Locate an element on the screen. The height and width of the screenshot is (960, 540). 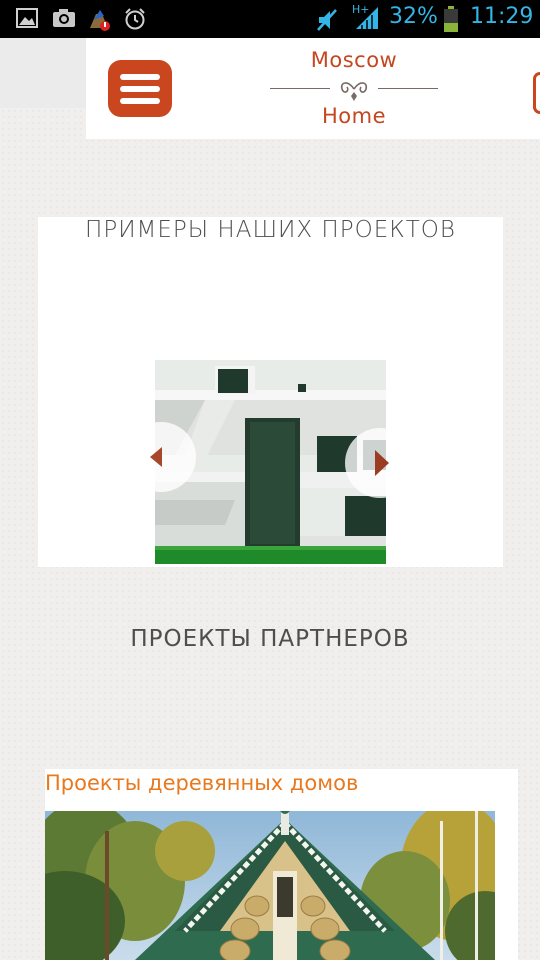
site-logo: Moscow Home is located at coordinates (354, 89).